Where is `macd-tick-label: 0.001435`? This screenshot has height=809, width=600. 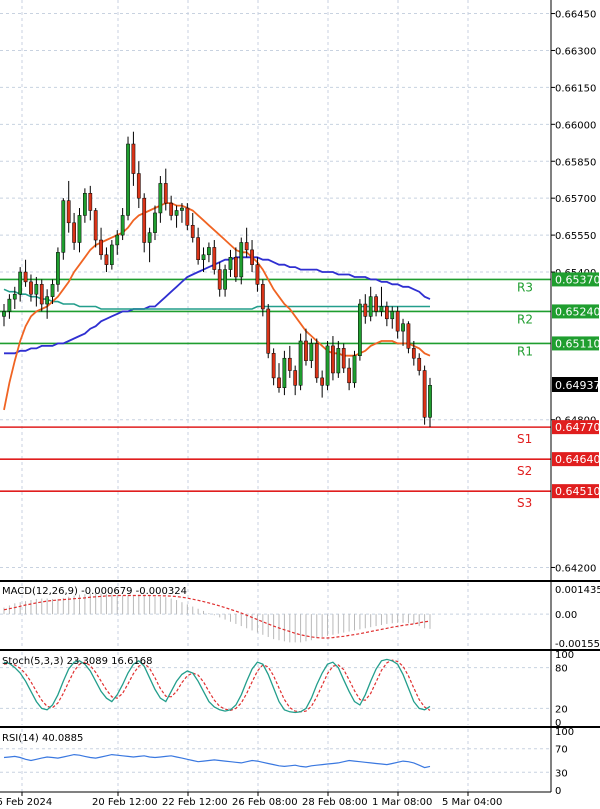
macd-tick-label: 0.001435 is located at coordinates (577, 590).